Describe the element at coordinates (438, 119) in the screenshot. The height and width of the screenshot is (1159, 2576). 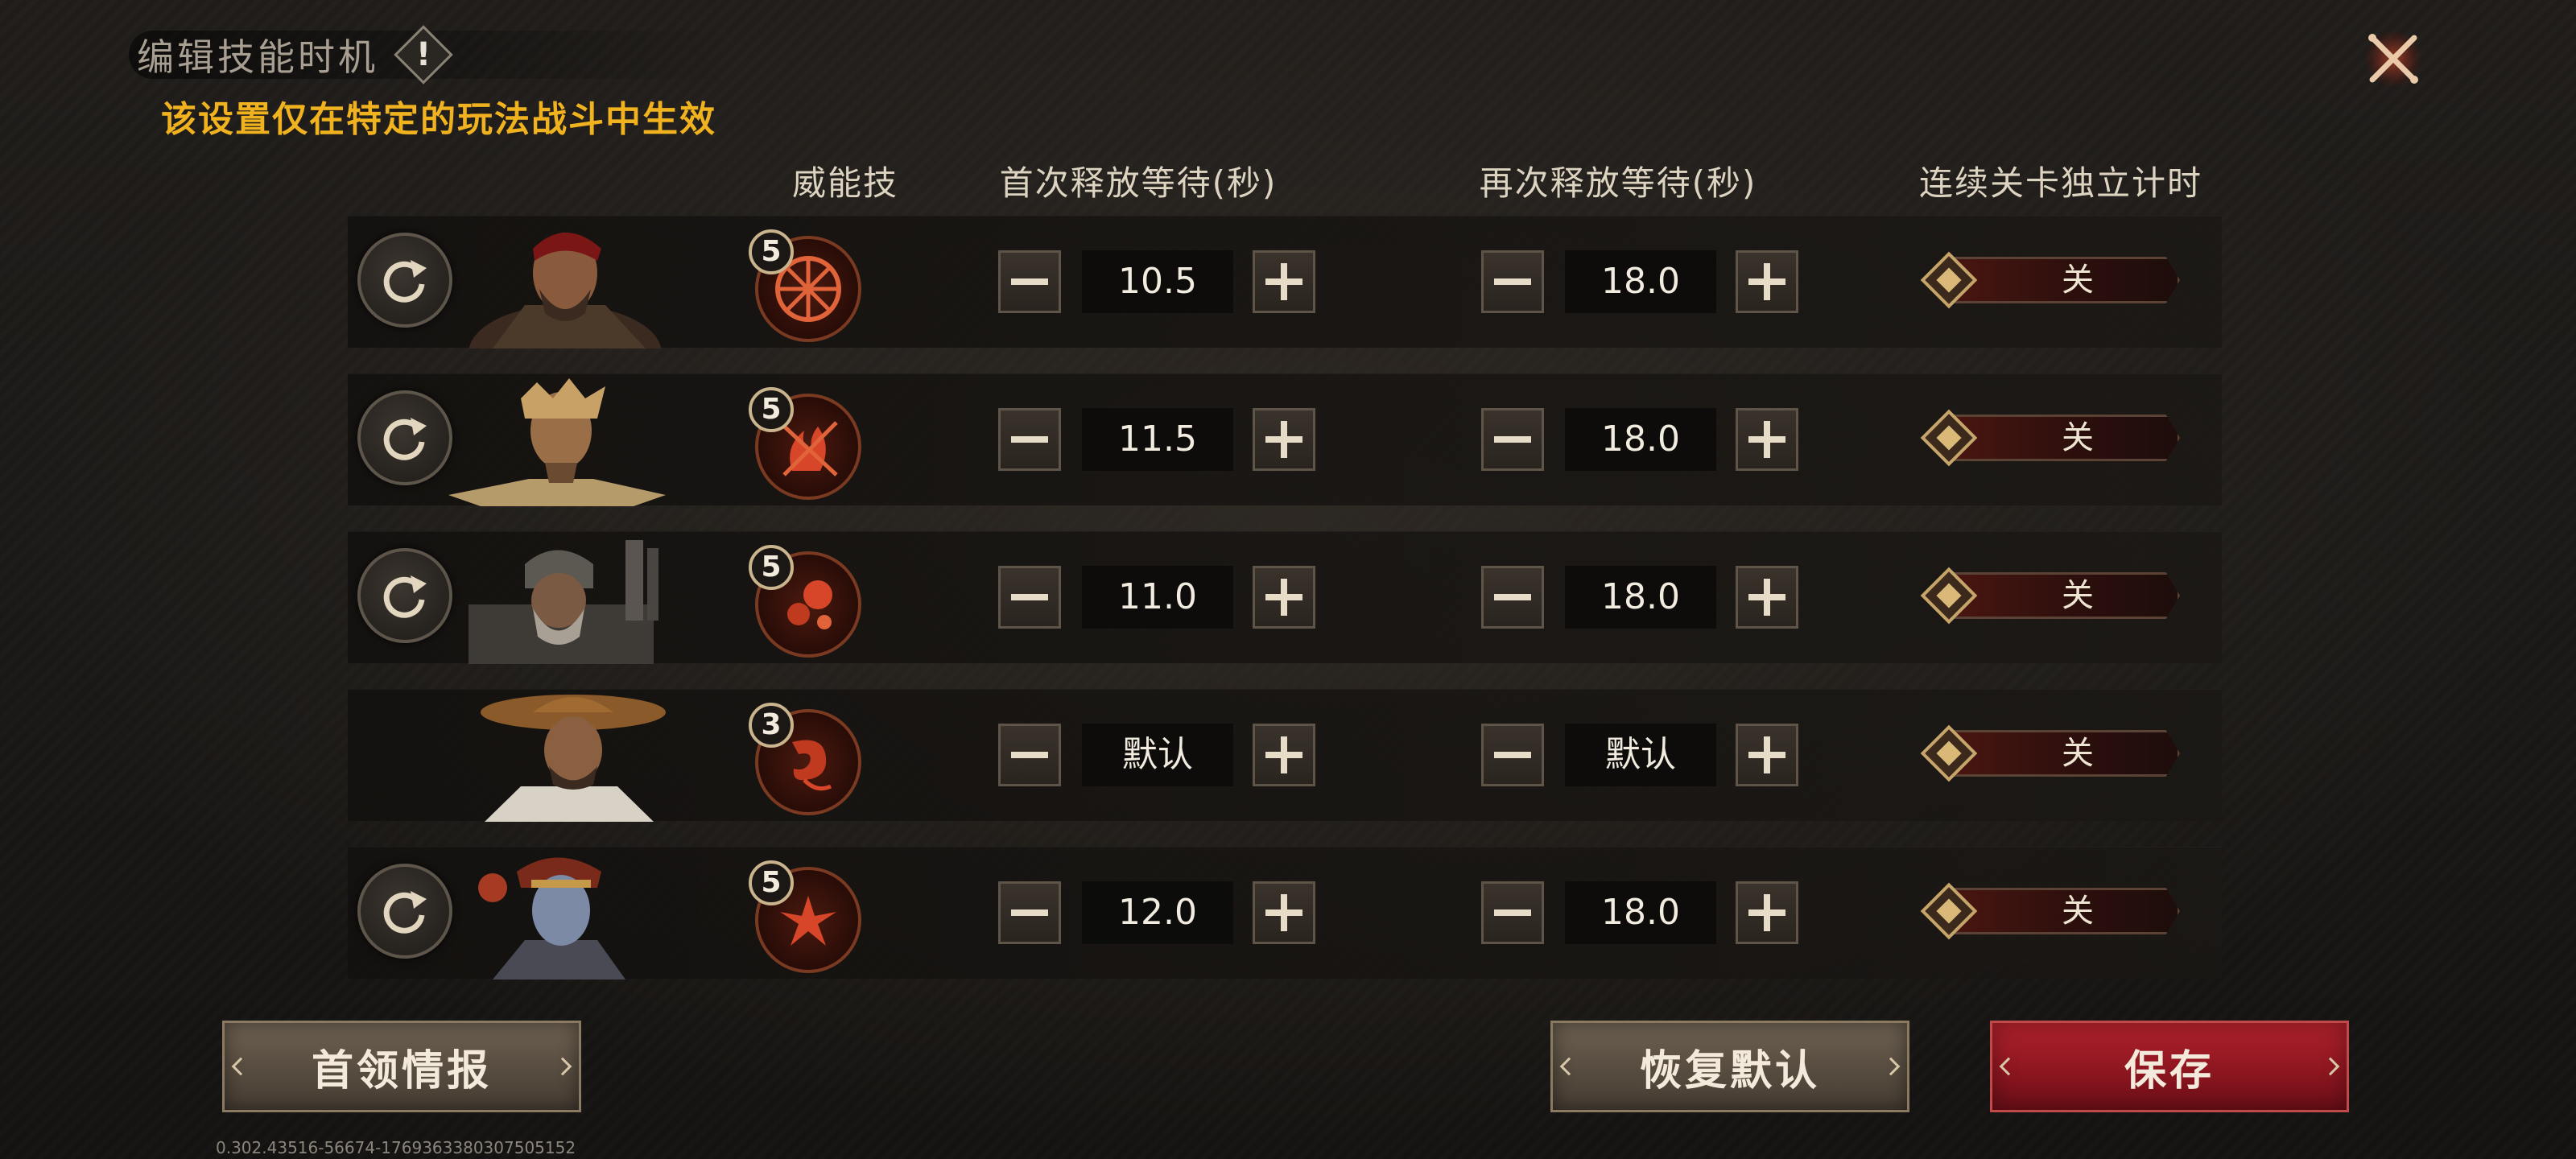
I see `setting-hint: 该设置仅在特定的玩法战斗中生效` at that location.